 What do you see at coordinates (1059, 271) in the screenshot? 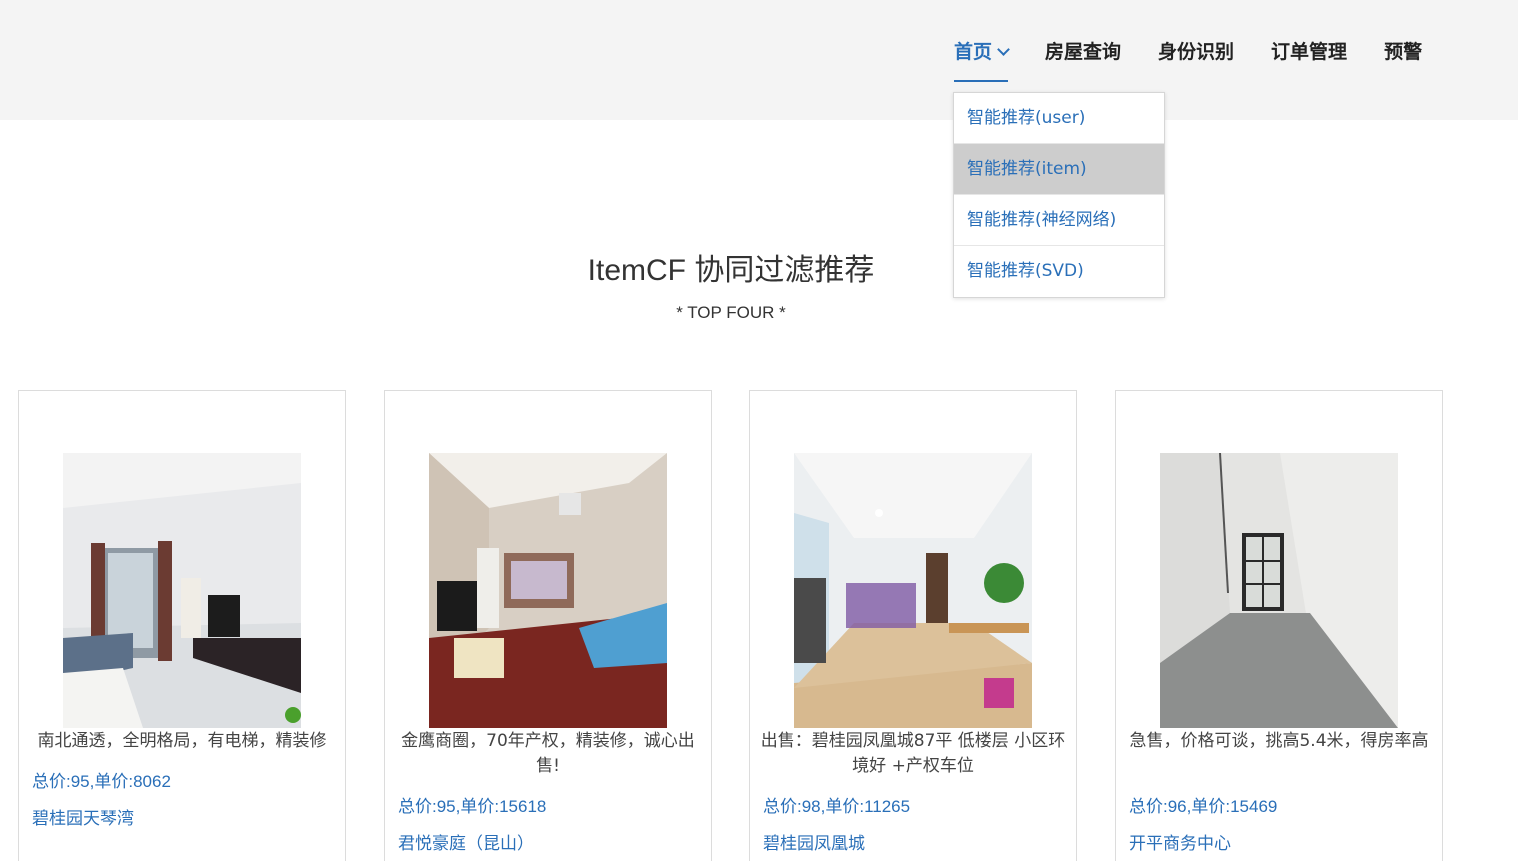
I see `menu-item-recommend-svd: 智能推荐(SVD)` at bounding box center [1059, 271].